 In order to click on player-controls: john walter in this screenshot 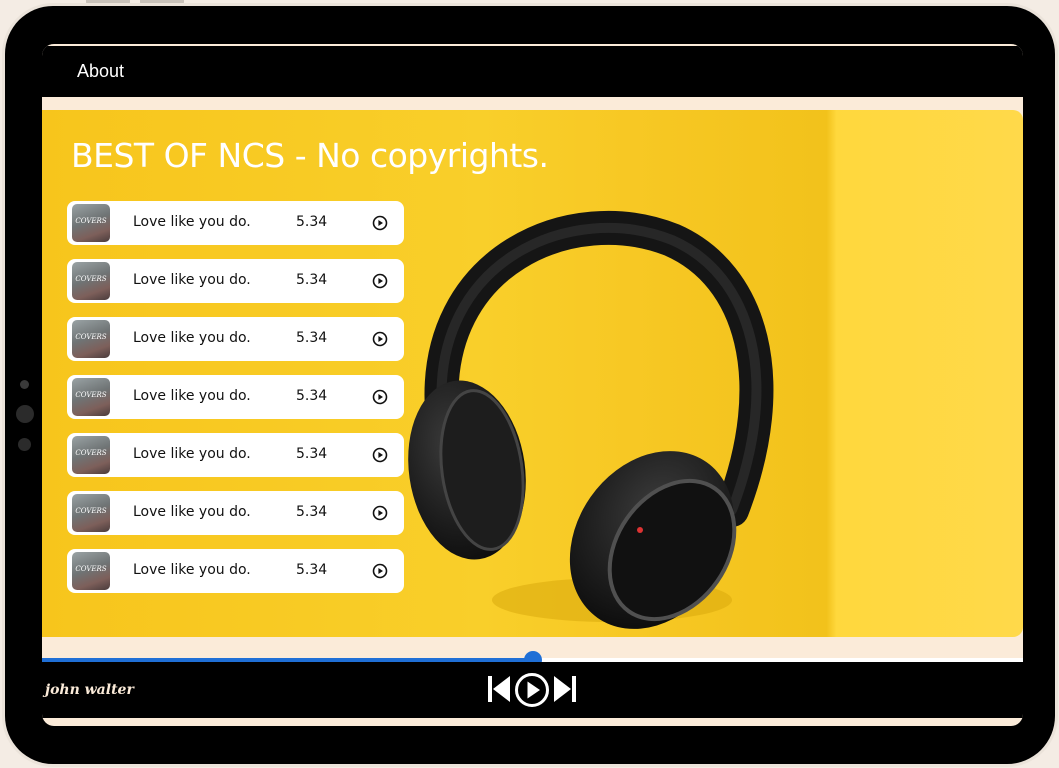, I will do `click(532, 690)`.